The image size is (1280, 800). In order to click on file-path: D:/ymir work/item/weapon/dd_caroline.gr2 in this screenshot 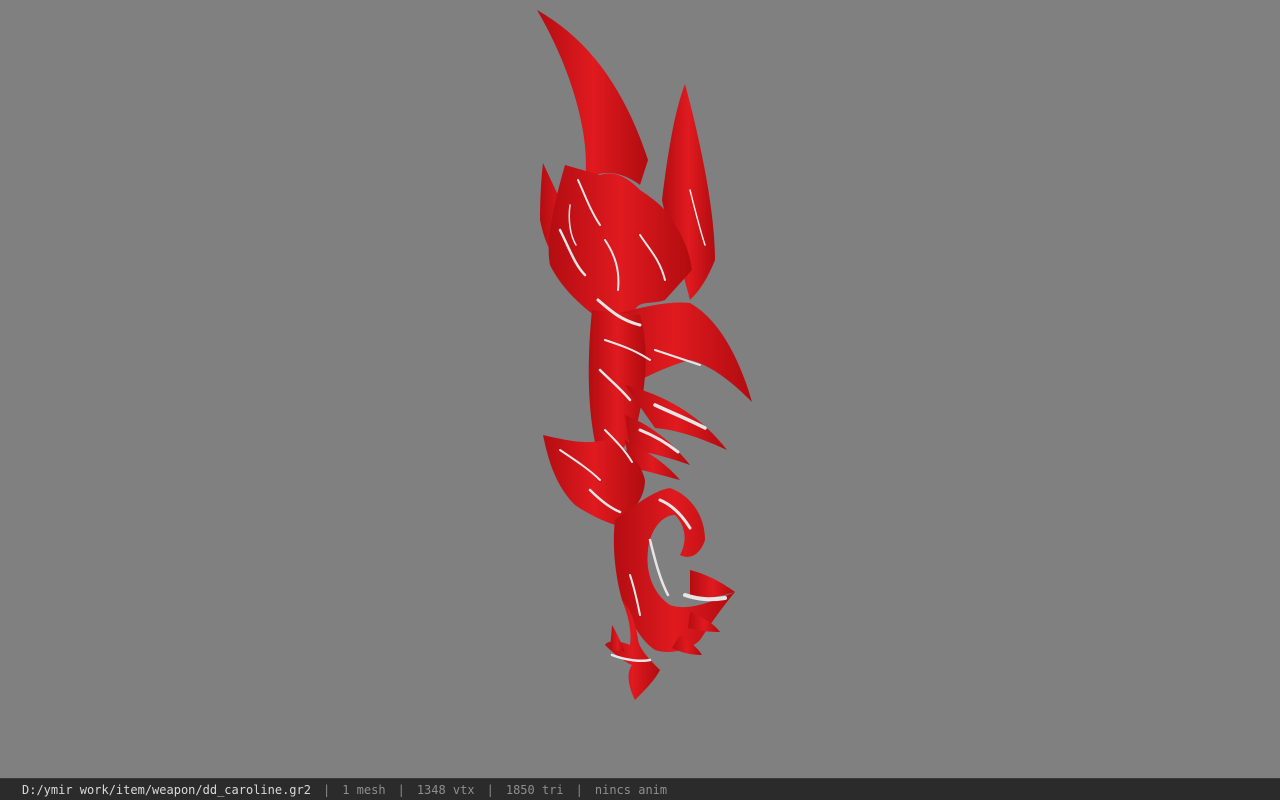, I will do `click(166, 789)`.